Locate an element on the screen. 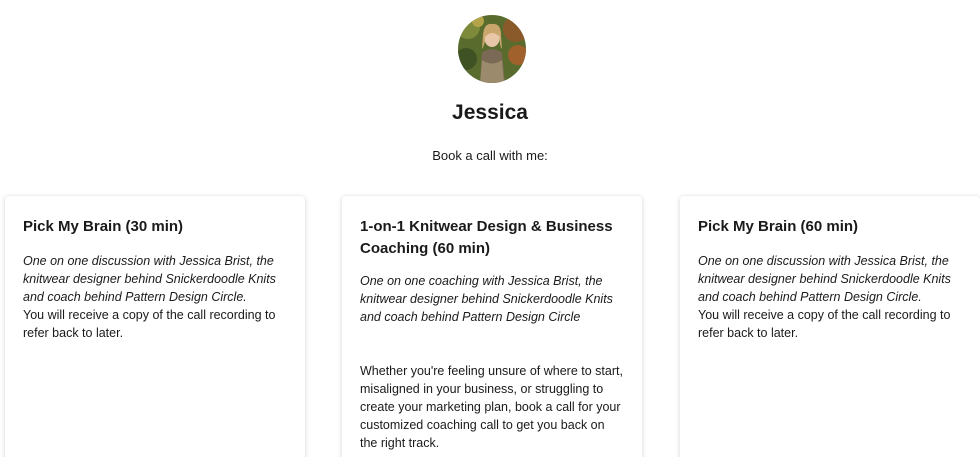 The width and height of the screenshot is (980, 457). card-title: Pick My Brain (60 min) is located at coordinates (778, 226).